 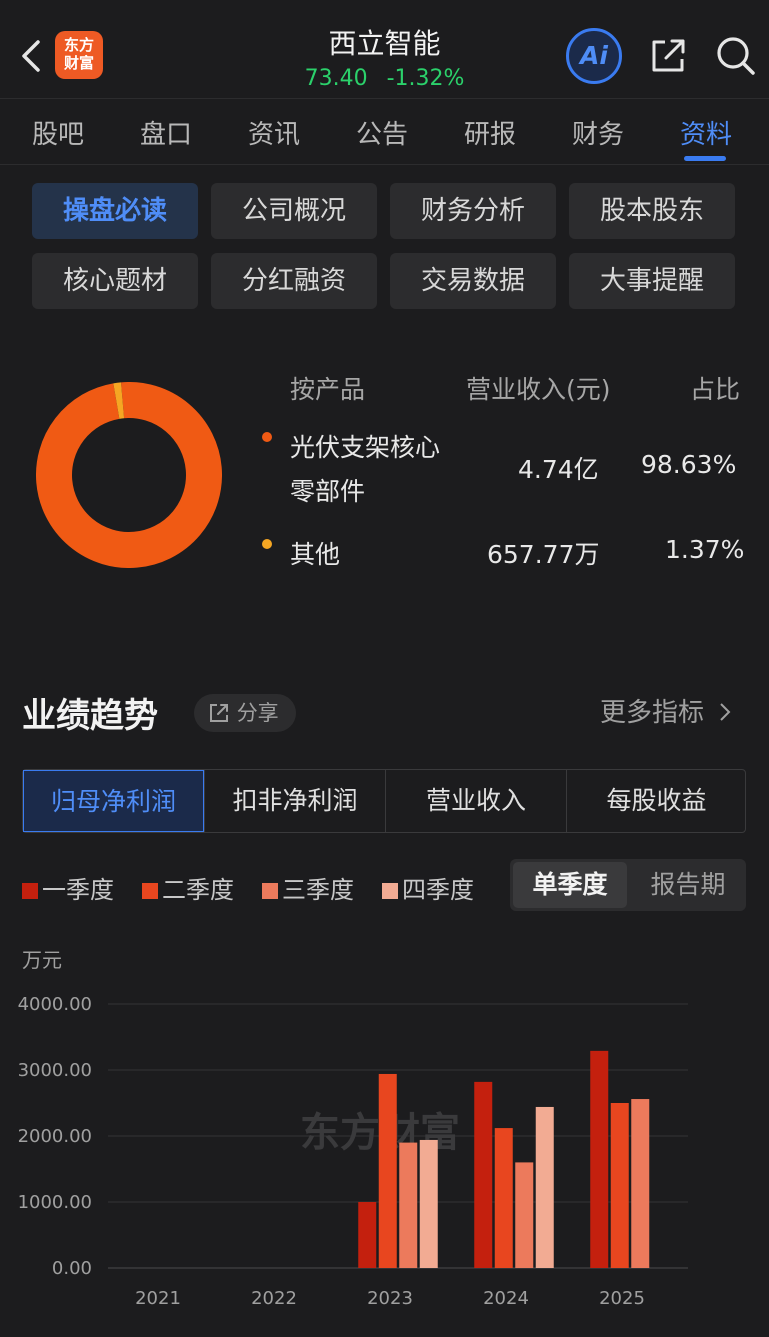 I want to click on revenue-row-other-pct: 1.37%, so click(x=705, y=549).